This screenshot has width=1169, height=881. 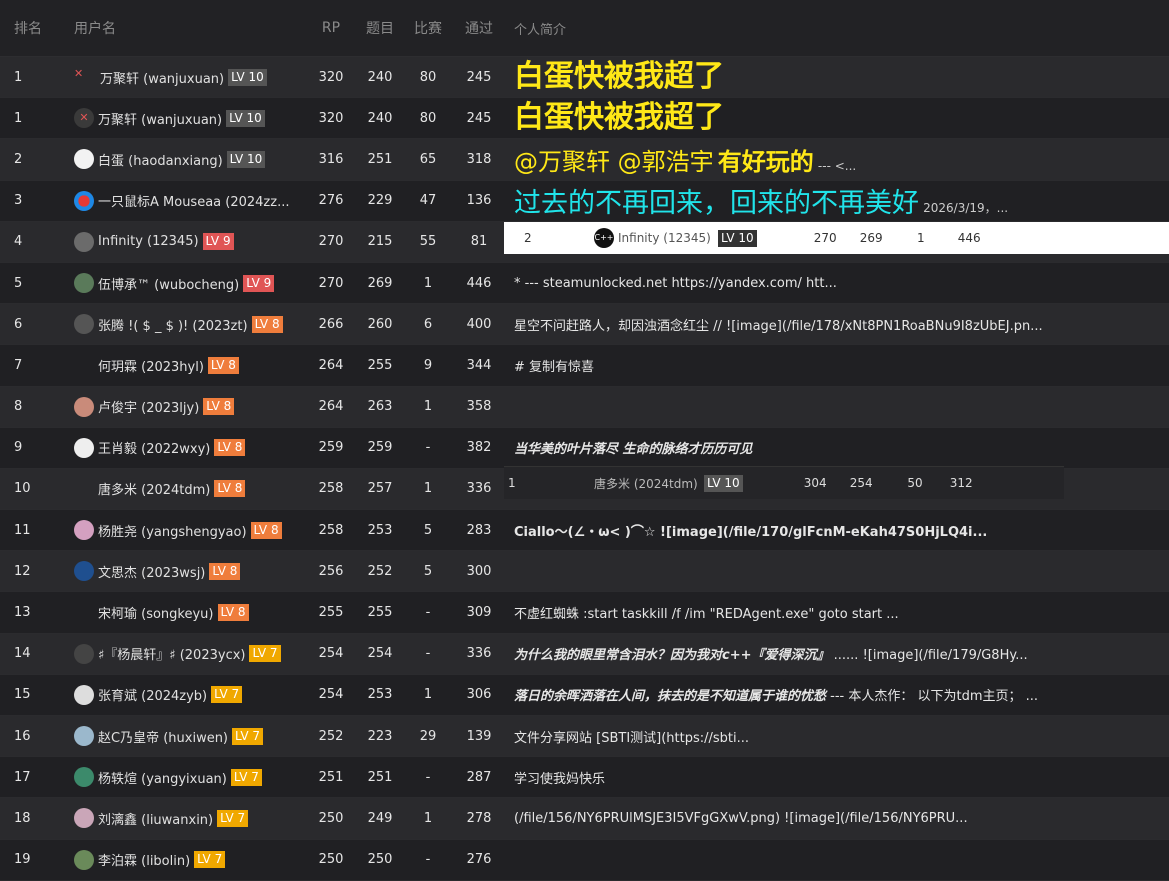 I want to click on rp-cell: 264, so click(x=331, y=407).